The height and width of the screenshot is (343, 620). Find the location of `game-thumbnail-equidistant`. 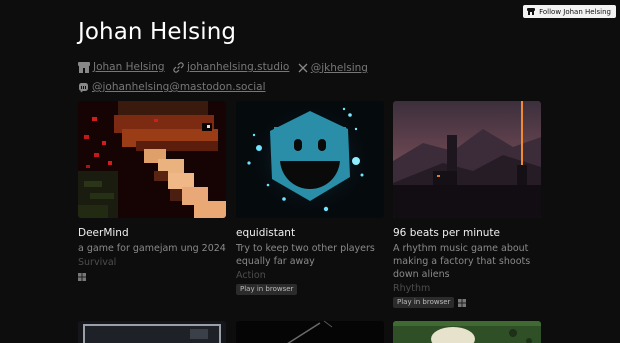

game-thumbnail-equidistant is located at coordinates (310, 159).